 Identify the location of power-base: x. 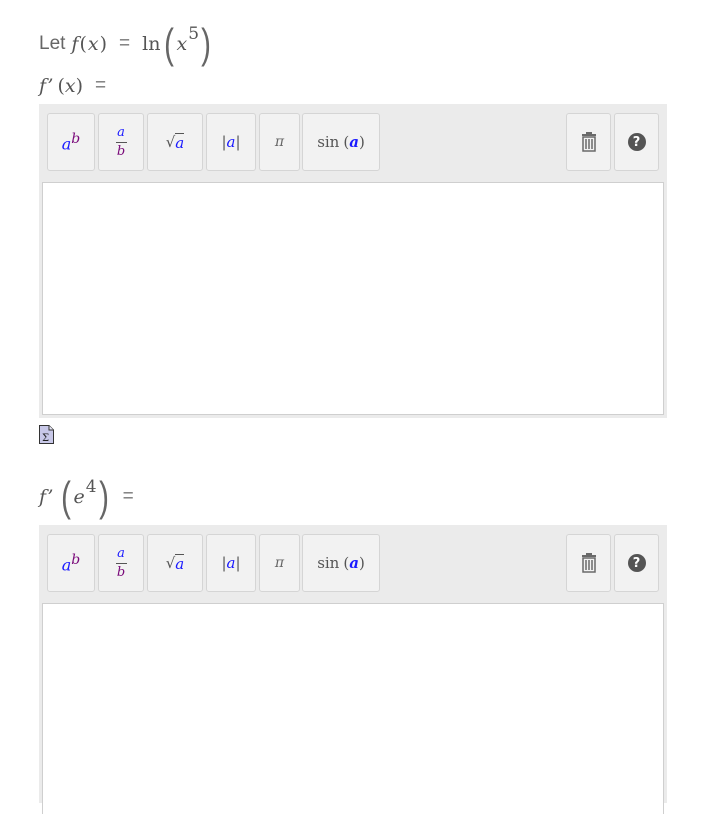
(182, 44).